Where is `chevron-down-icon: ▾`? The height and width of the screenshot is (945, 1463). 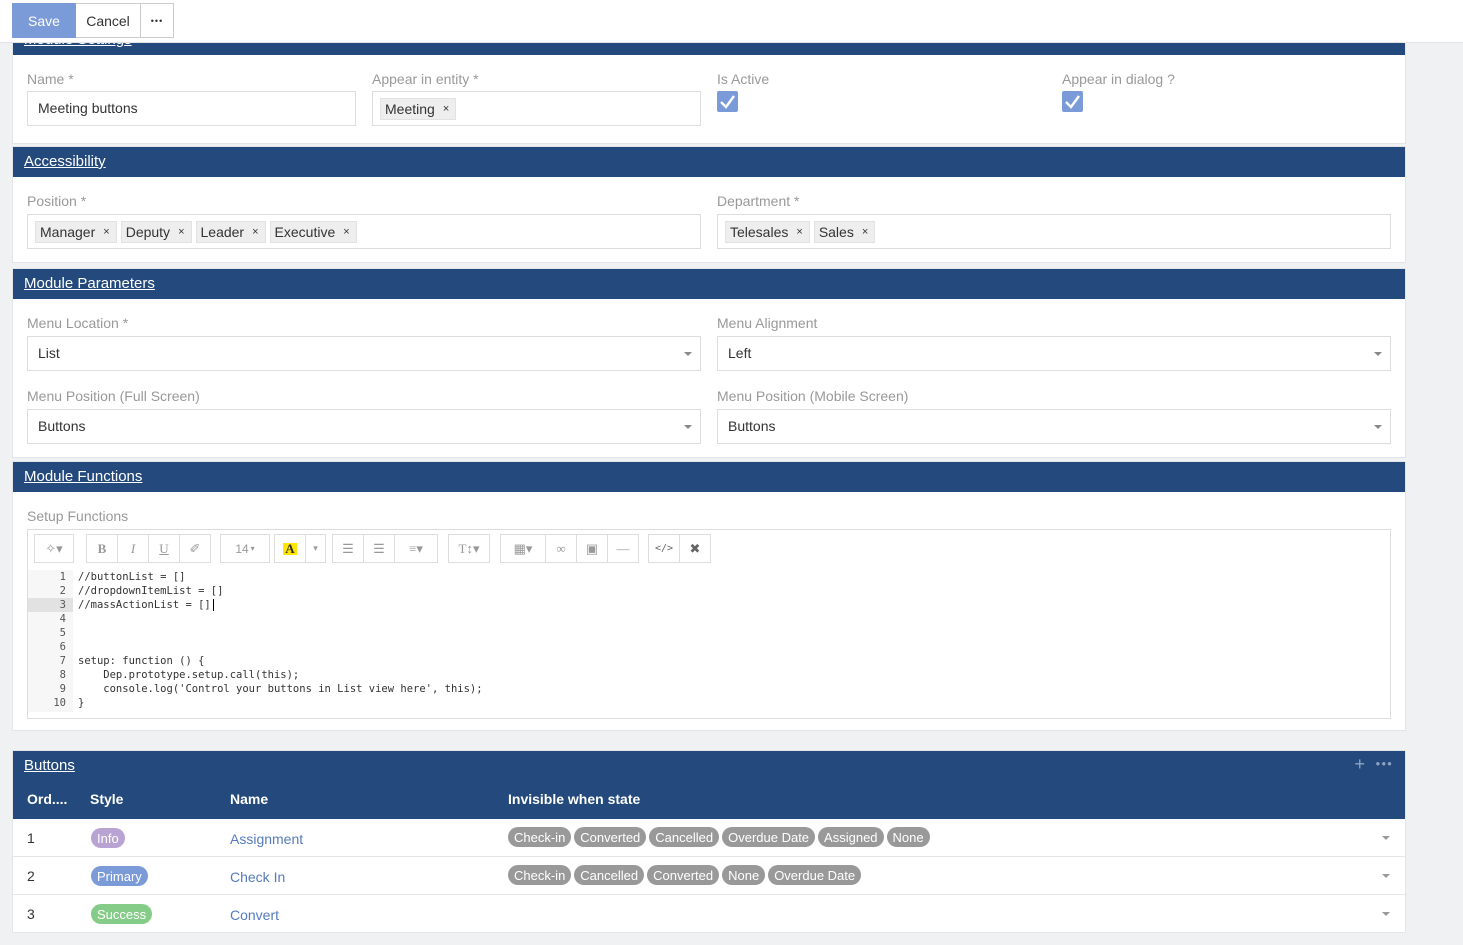 chevron-down-icon: ▾ is located at coordinates (252, 548).